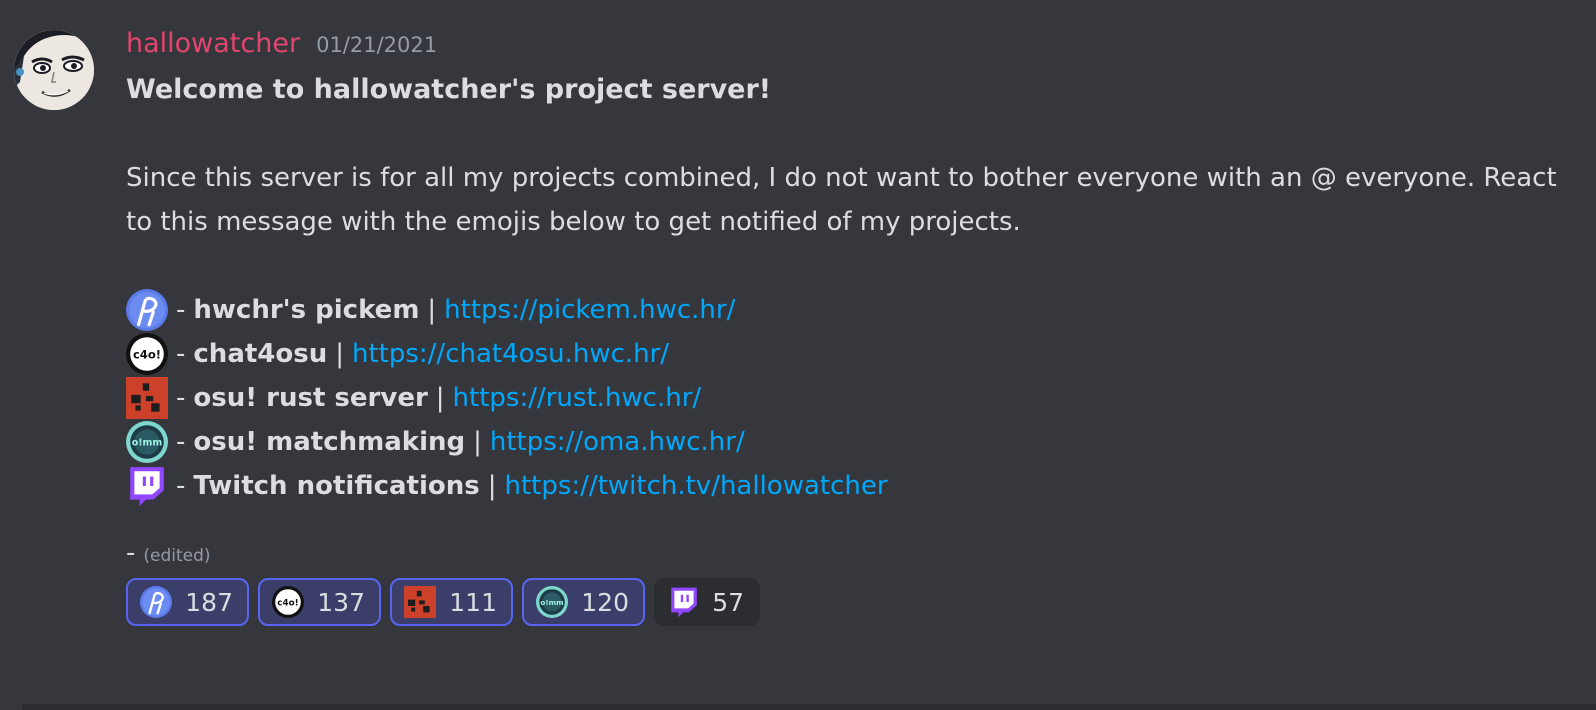 The height and width of the screenshot is (710, 1596). Describe the element at coordinates (209, 602) in the screenshot. I see `reaction-count: 187` at that location.